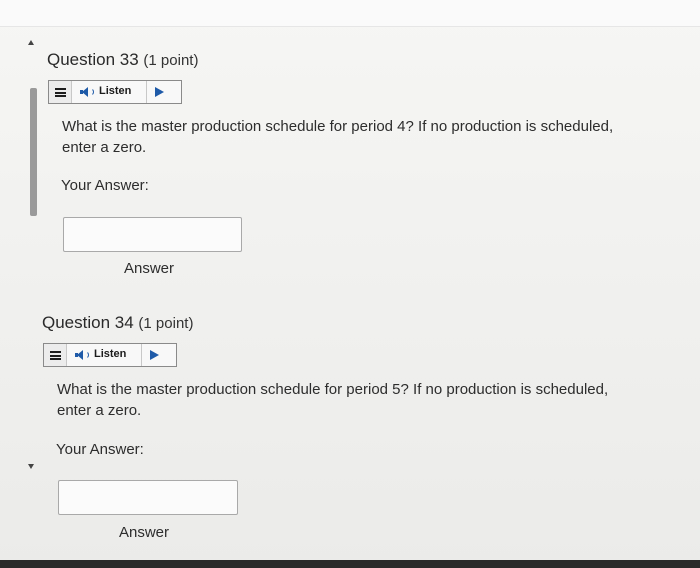  Describe the element at coordinates (33, 152) in the screenshot. I see `scroll-thumb` at that location.